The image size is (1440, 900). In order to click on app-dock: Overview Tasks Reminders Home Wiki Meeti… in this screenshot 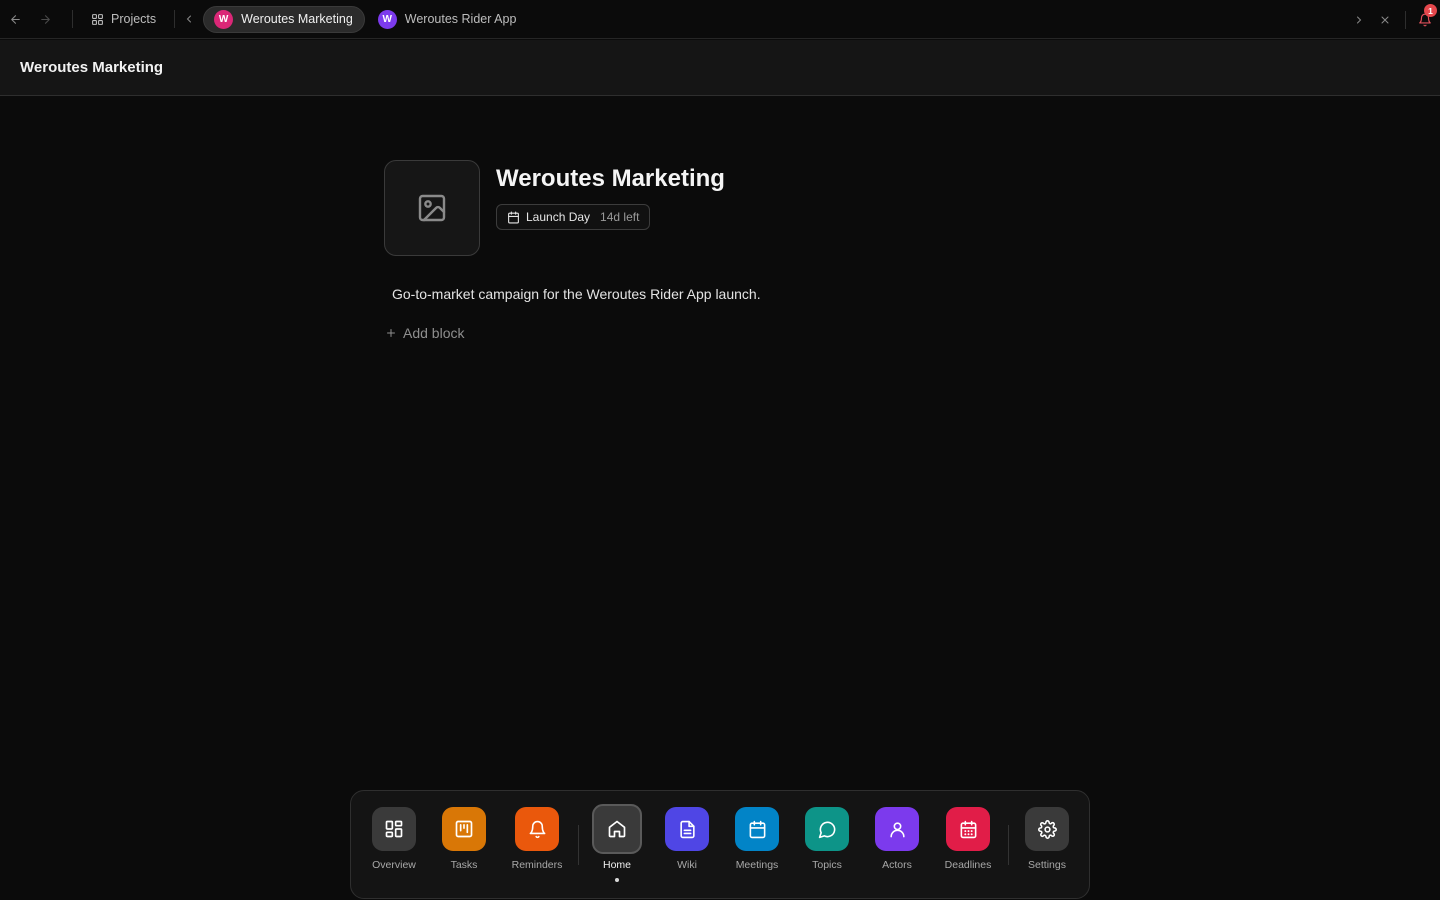, I will do `click(720, 844)`.